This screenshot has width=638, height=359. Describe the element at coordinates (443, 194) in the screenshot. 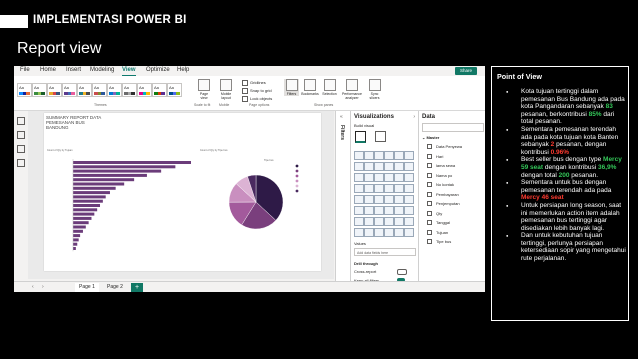

I see `data-field-item: Pembayaran` at that location.